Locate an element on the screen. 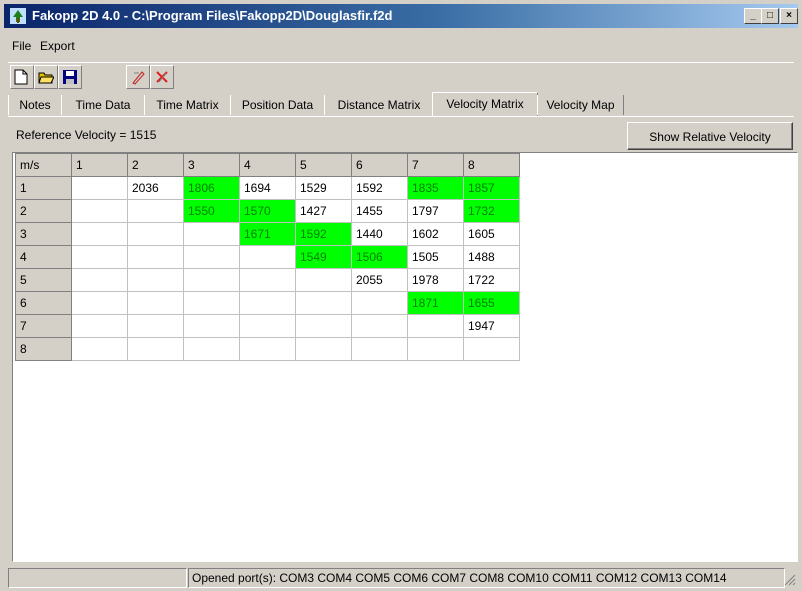  grid-cell: 1732 is located at coordinates (491, 211).